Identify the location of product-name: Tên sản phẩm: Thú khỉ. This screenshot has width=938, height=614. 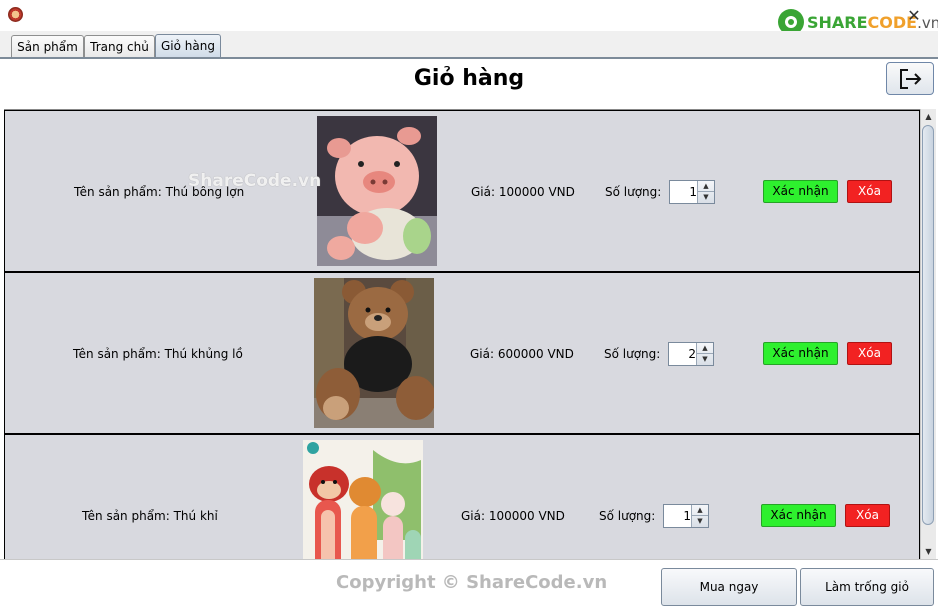
(150, 516).